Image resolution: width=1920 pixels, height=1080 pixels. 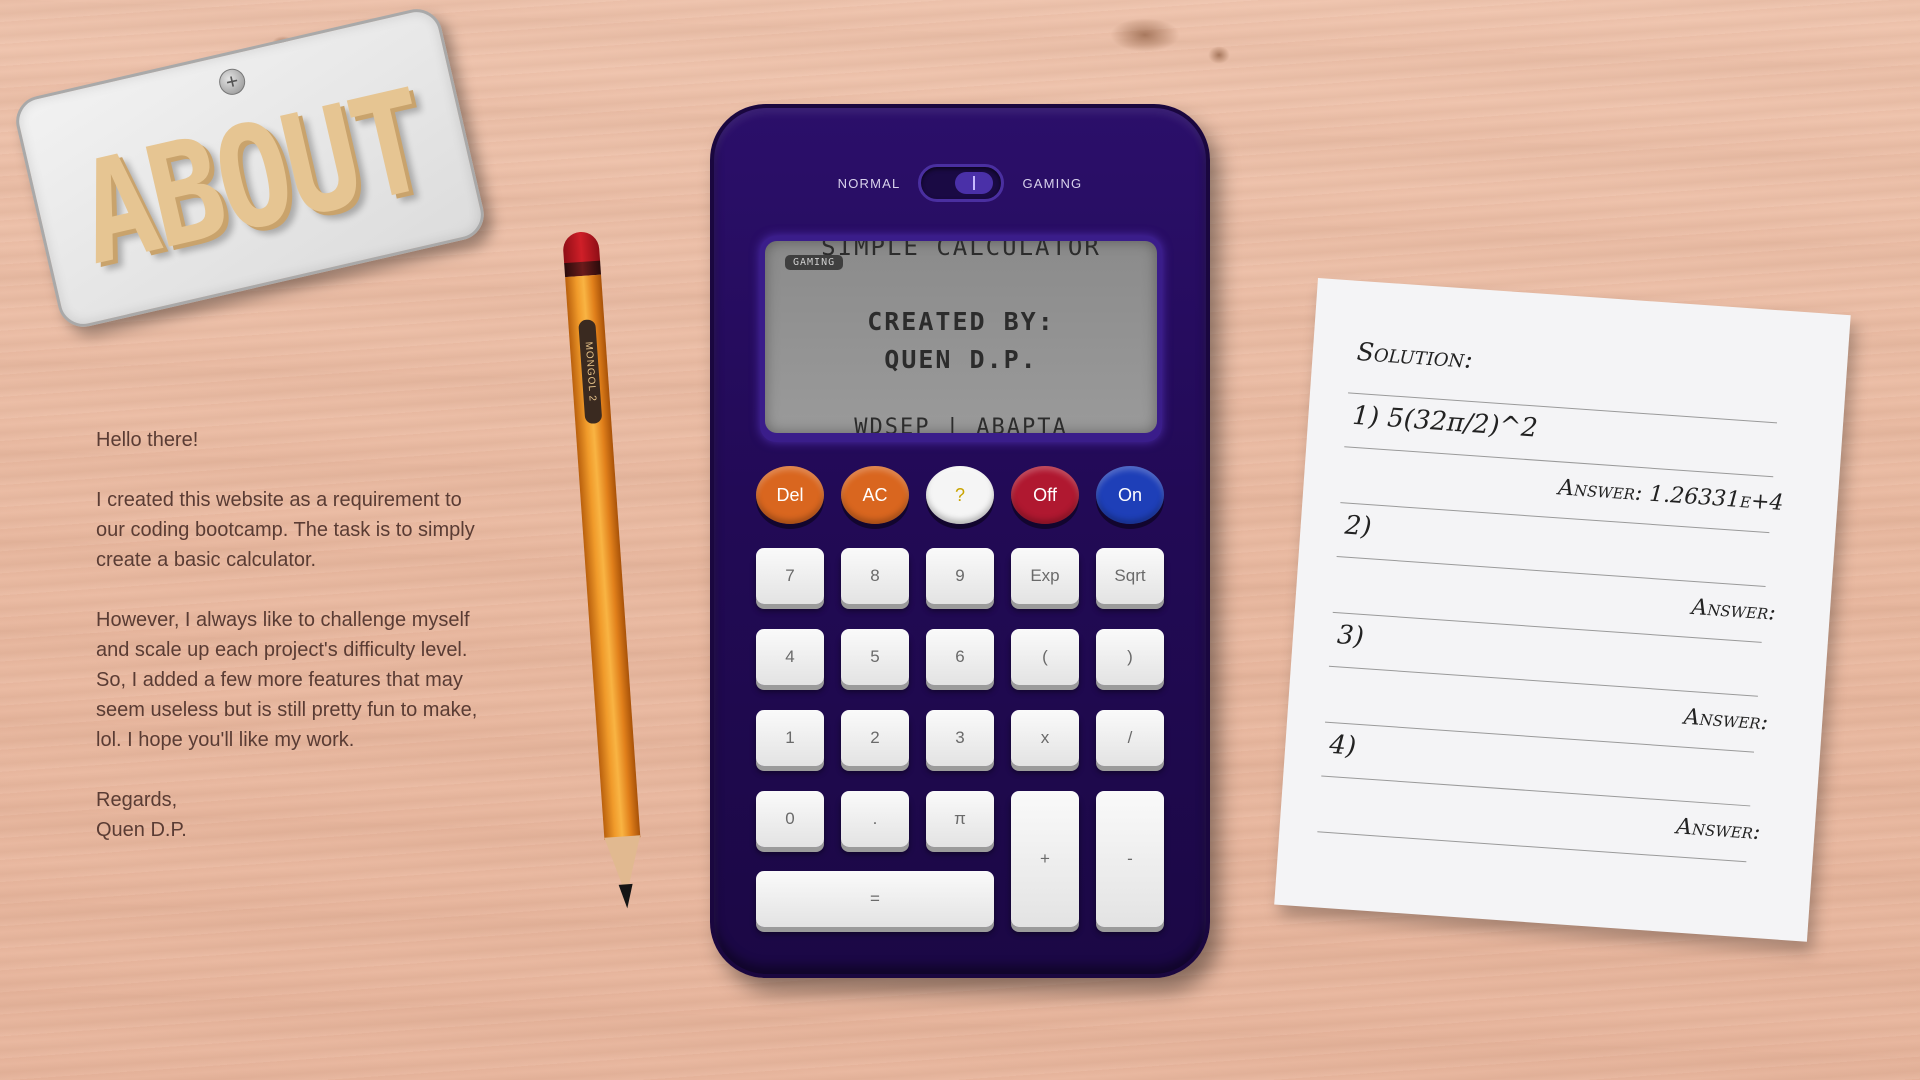 What do you see at coordinates (961, 321) in the screenshot?
I see `display-line-2: CREATED BY:` at bounding box center [961, 321].